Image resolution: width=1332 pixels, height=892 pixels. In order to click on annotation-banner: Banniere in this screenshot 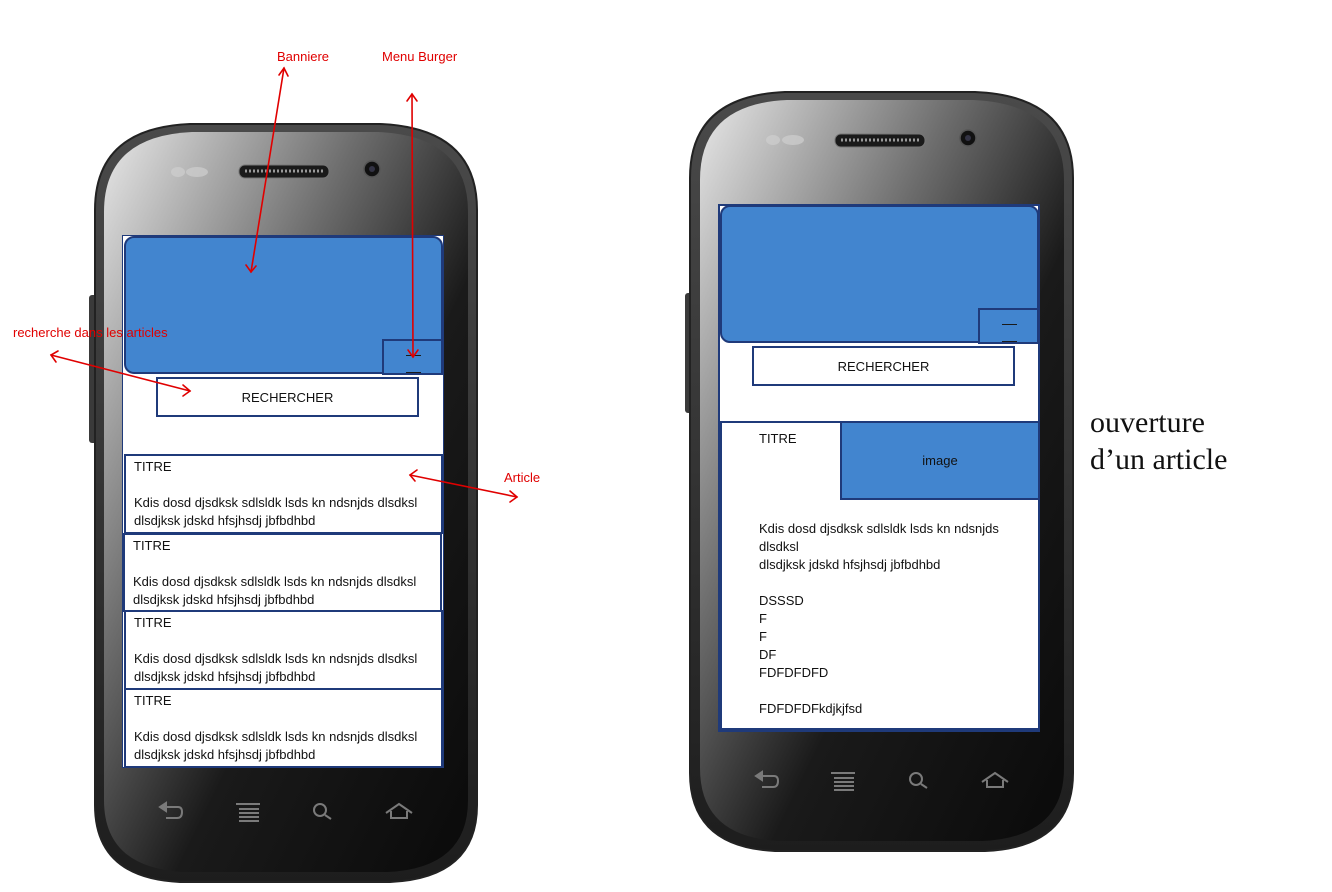, I will do `click(303, 56)`.